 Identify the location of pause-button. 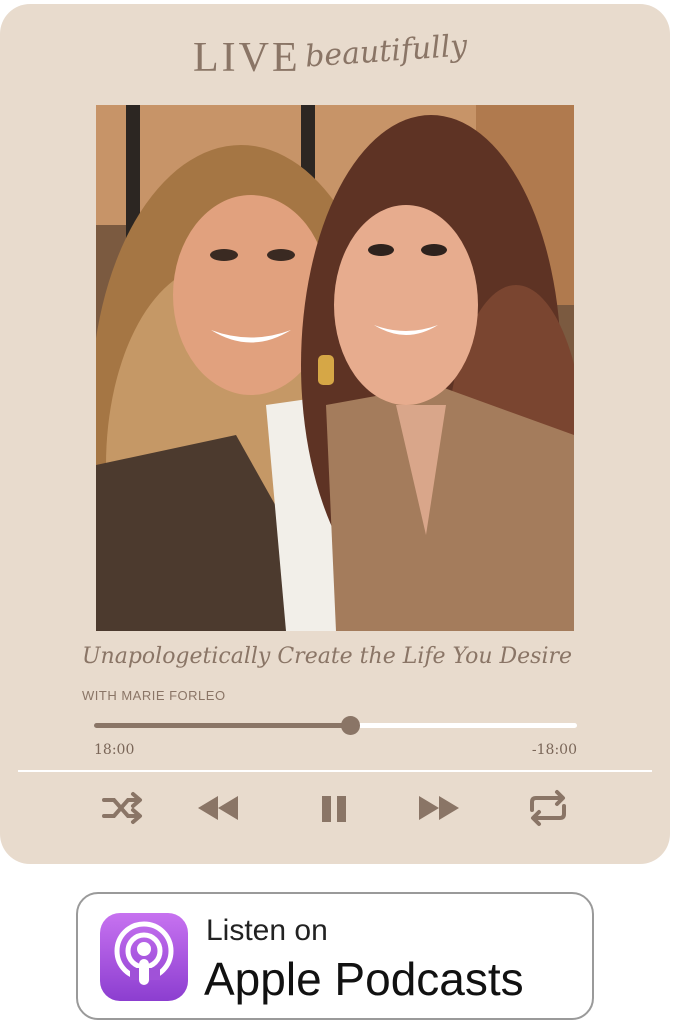
(334, 808).